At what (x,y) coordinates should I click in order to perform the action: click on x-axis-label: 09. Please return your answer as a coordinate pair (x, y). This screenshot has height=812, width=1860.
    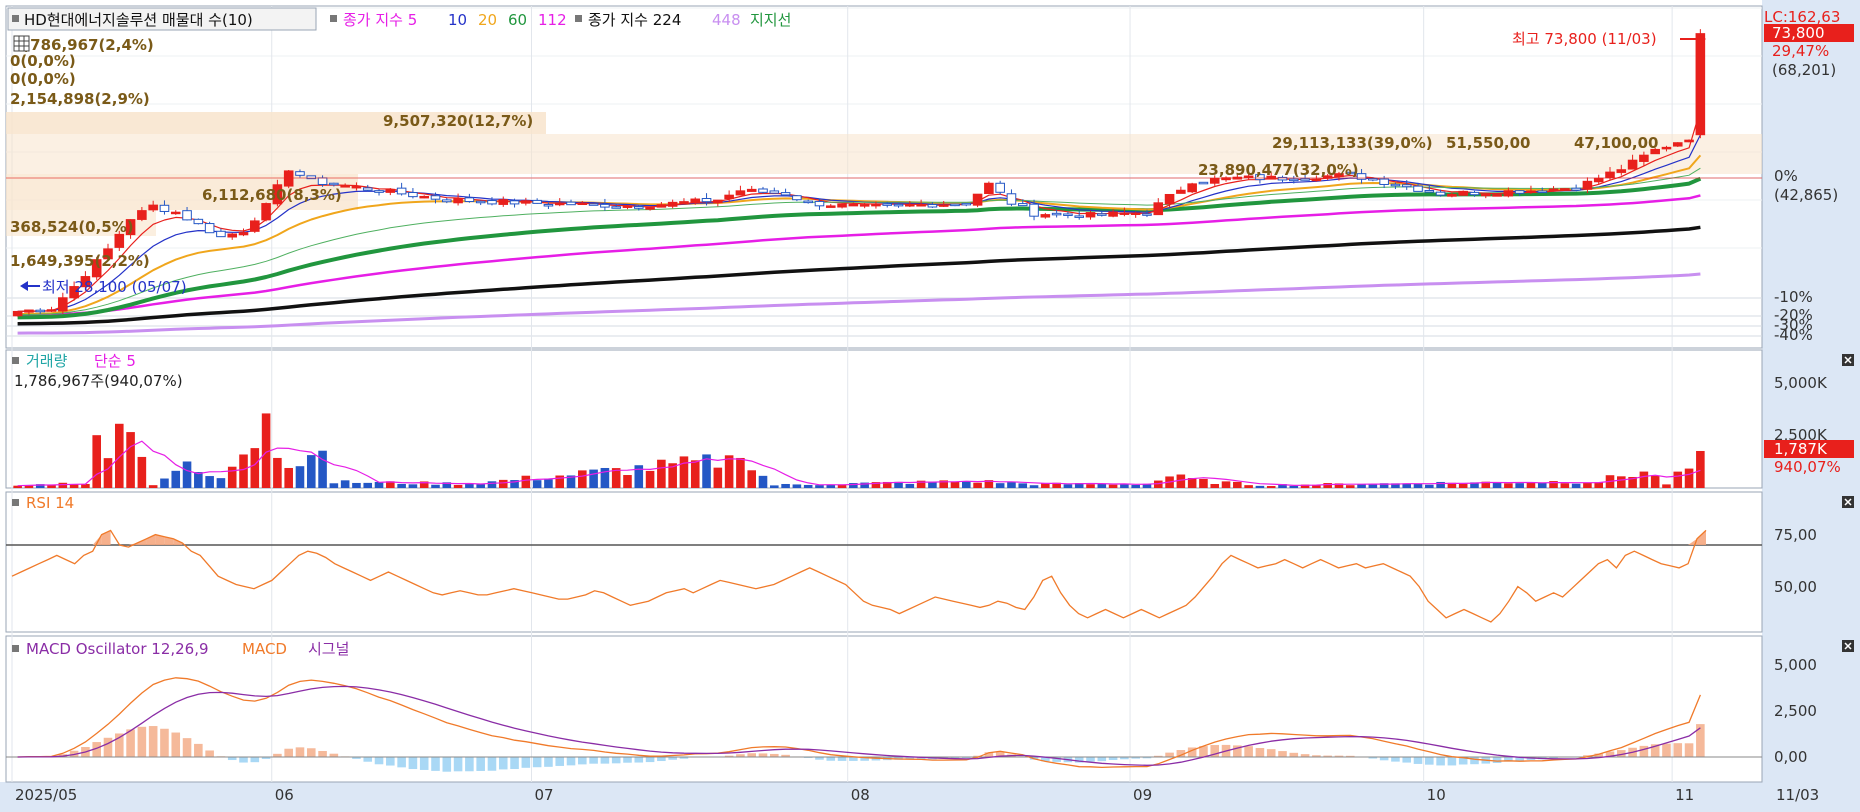
    Looking at the image, I should click on (1142, 795).